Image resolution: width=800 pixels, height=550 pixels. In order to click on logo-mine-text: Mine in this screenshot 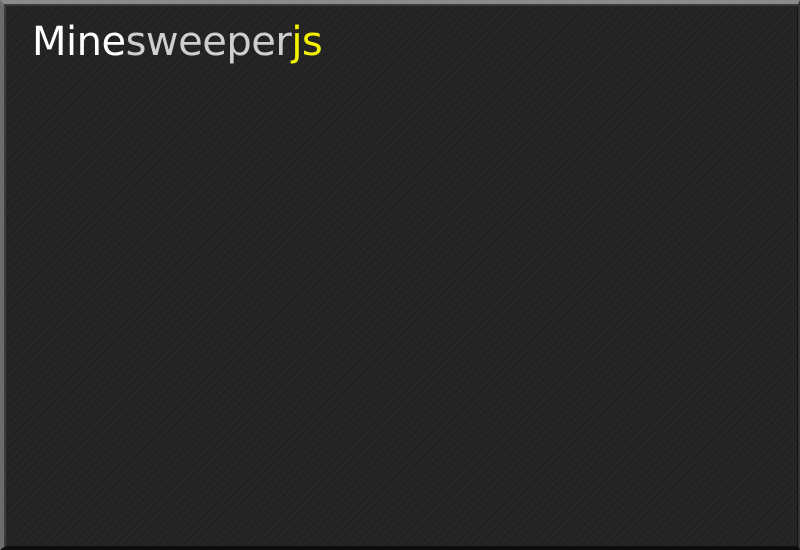, I will do `click(79, 42)`.